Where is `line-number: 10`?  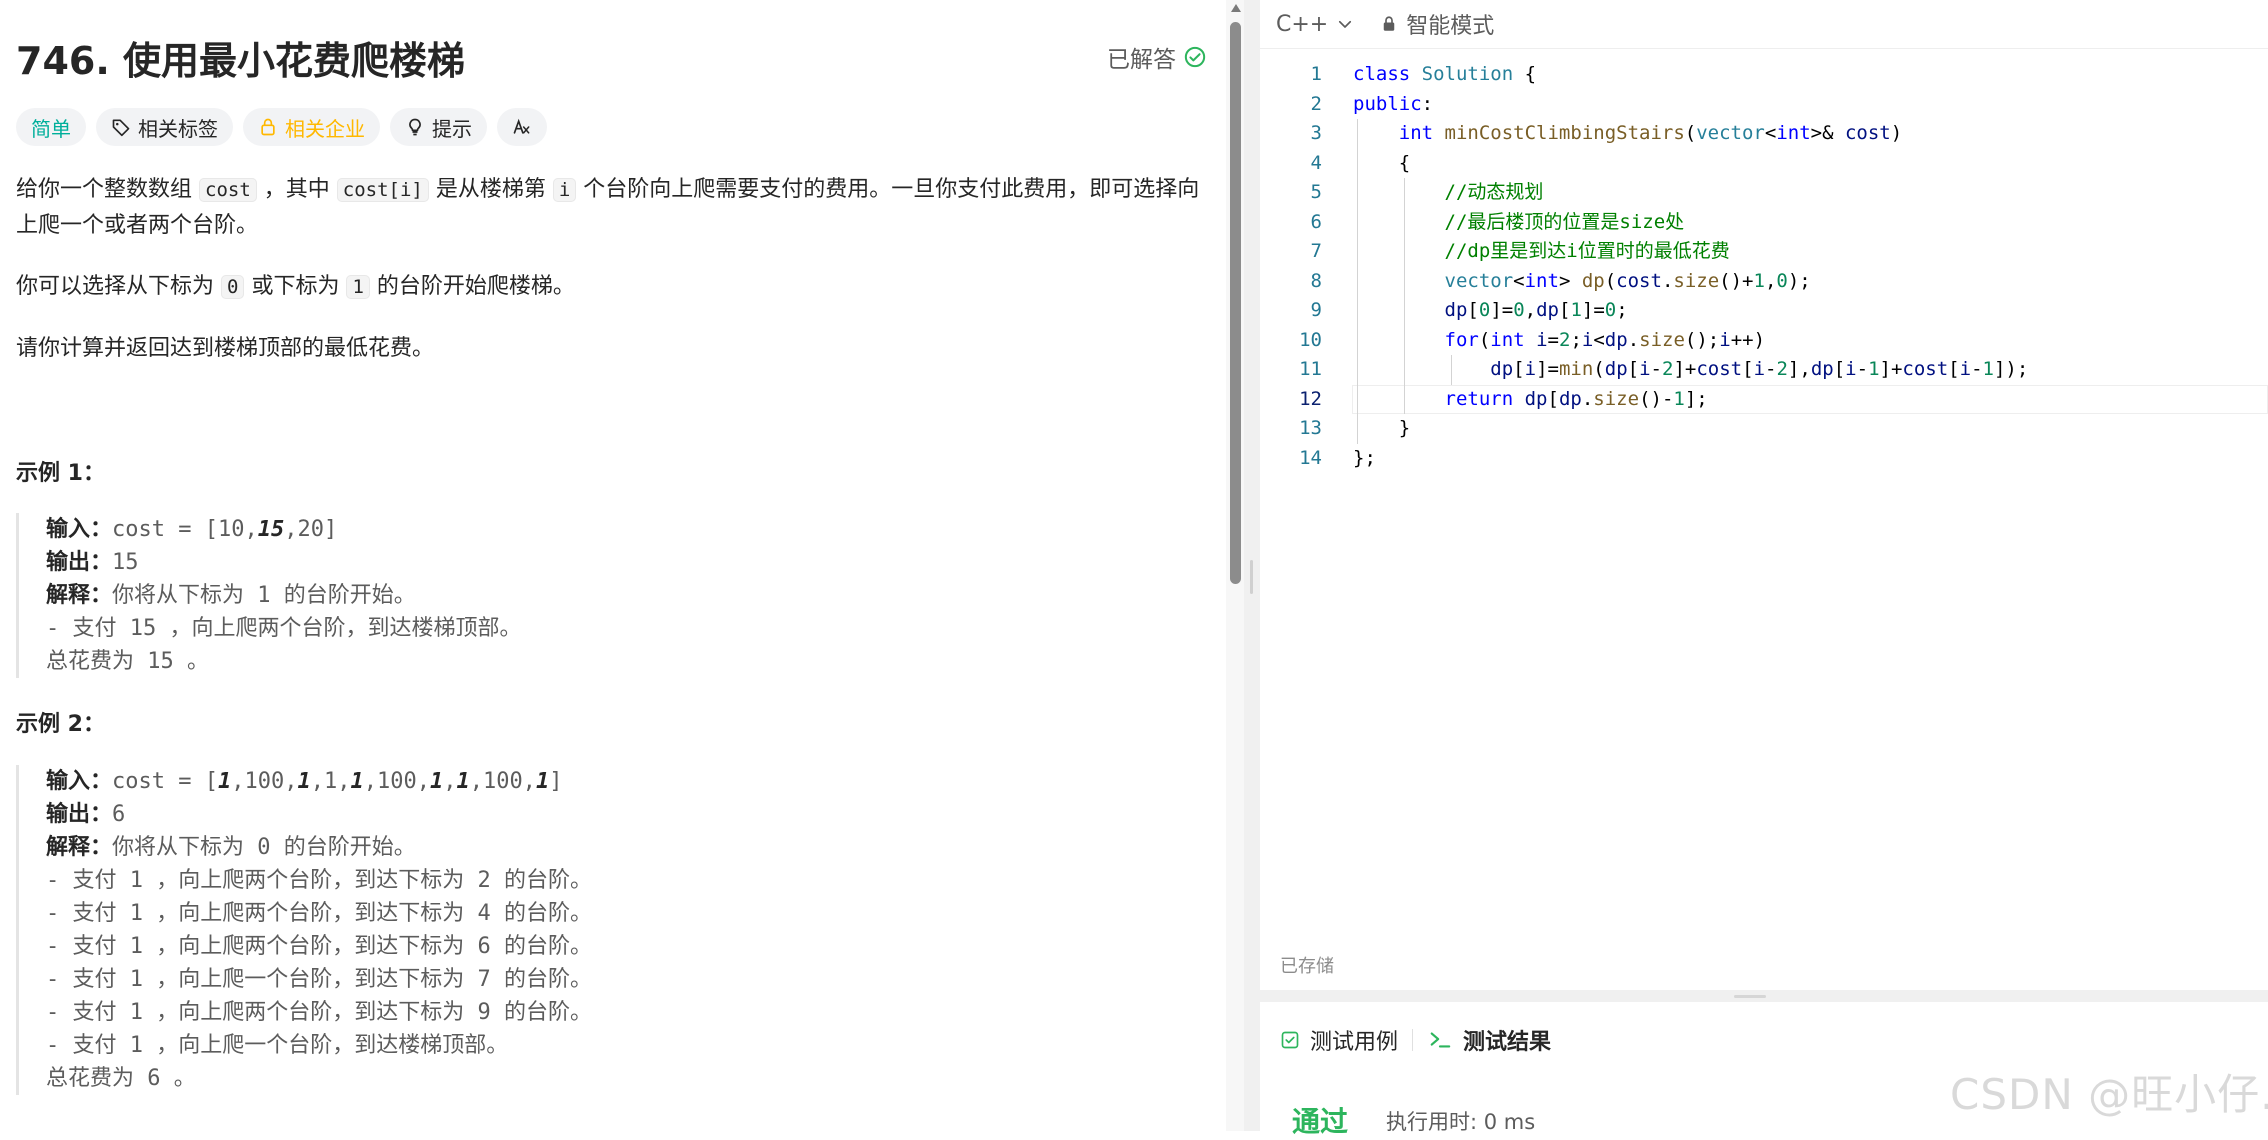 line-number: 10 is located at coordinates (1310, 339).